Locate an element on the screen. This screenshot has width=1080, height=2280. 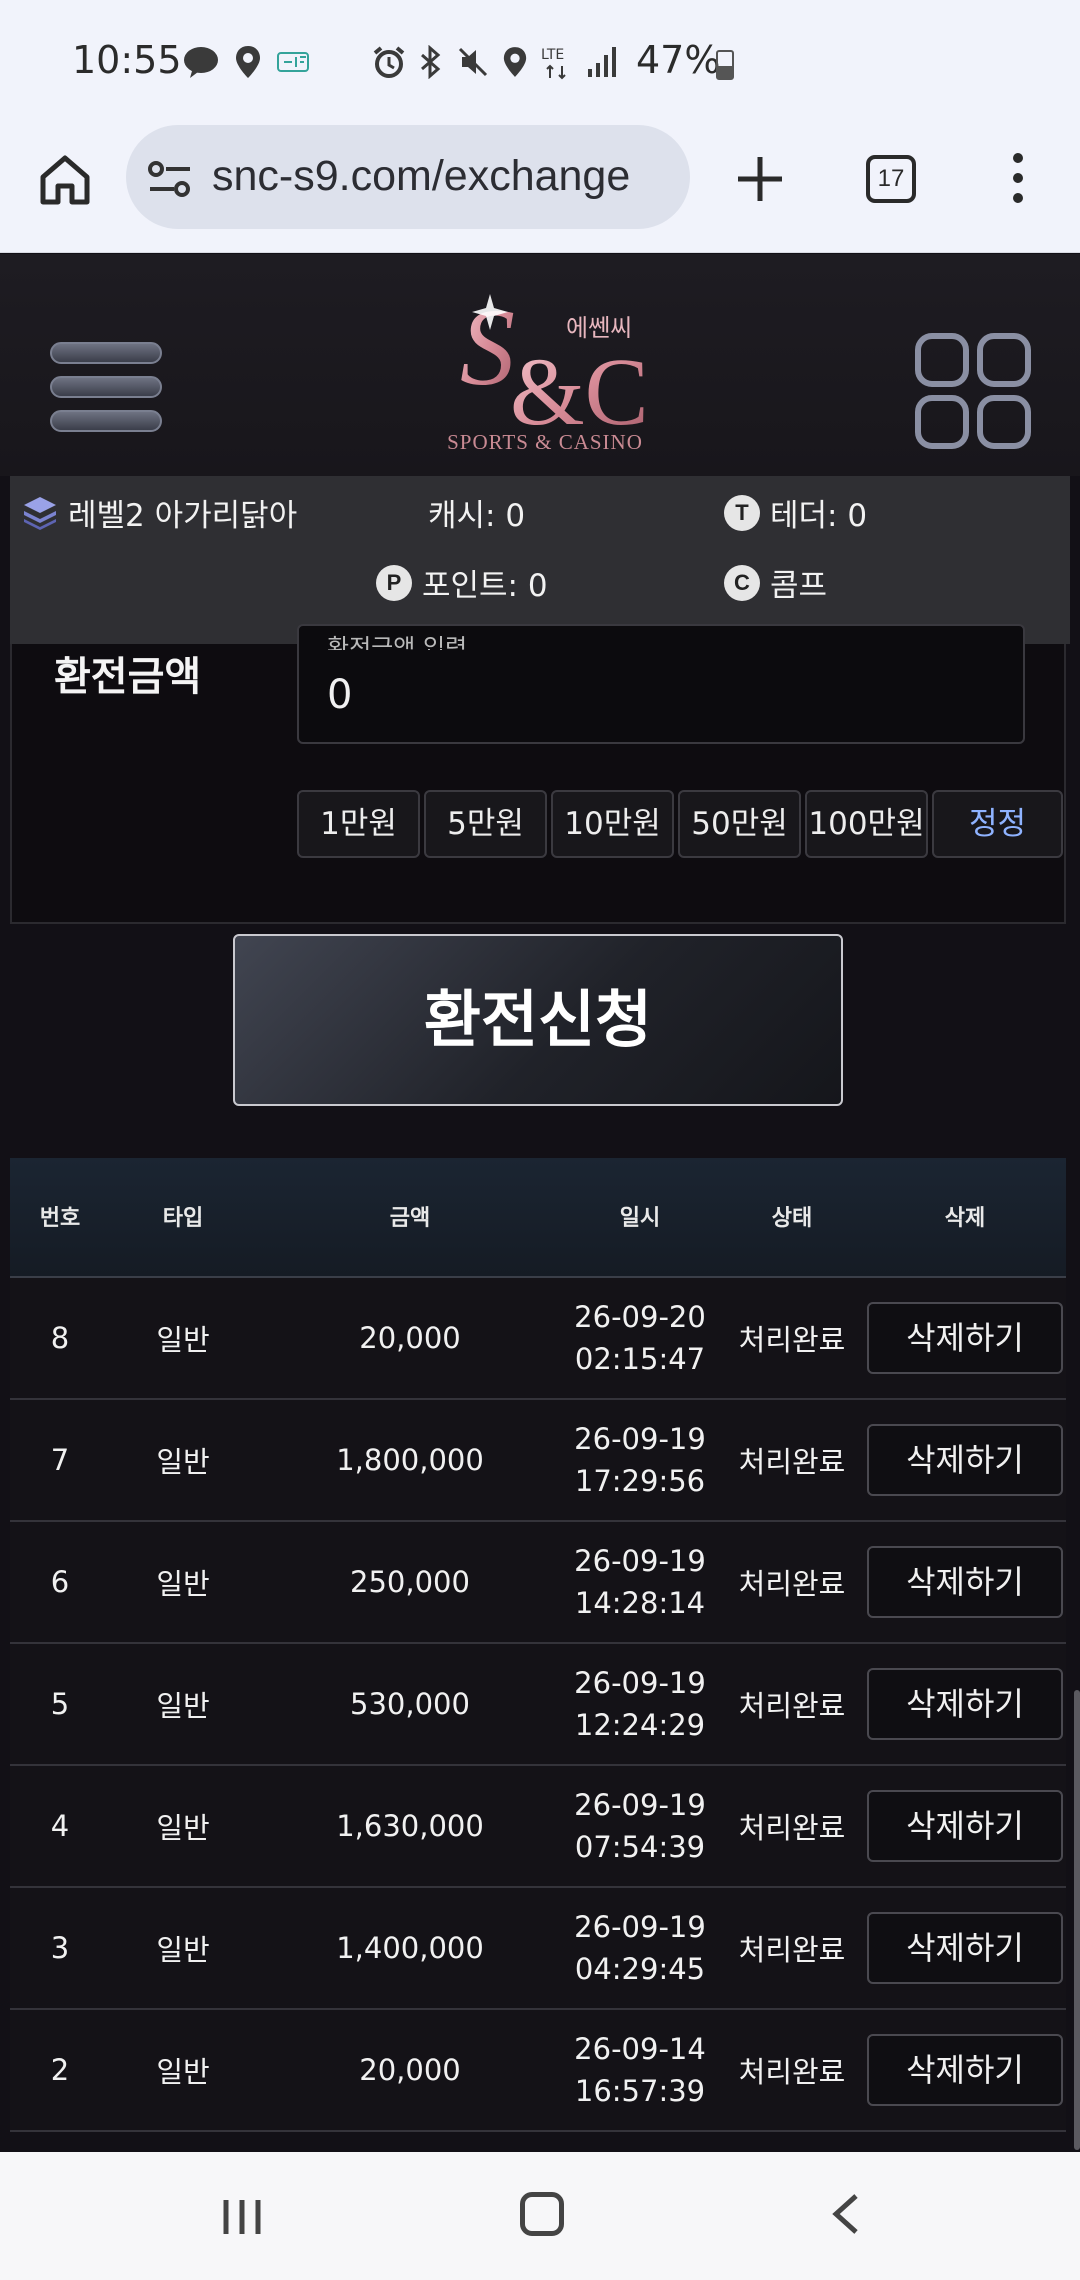
grid-menu-icon is located at coordinates (973, 391).